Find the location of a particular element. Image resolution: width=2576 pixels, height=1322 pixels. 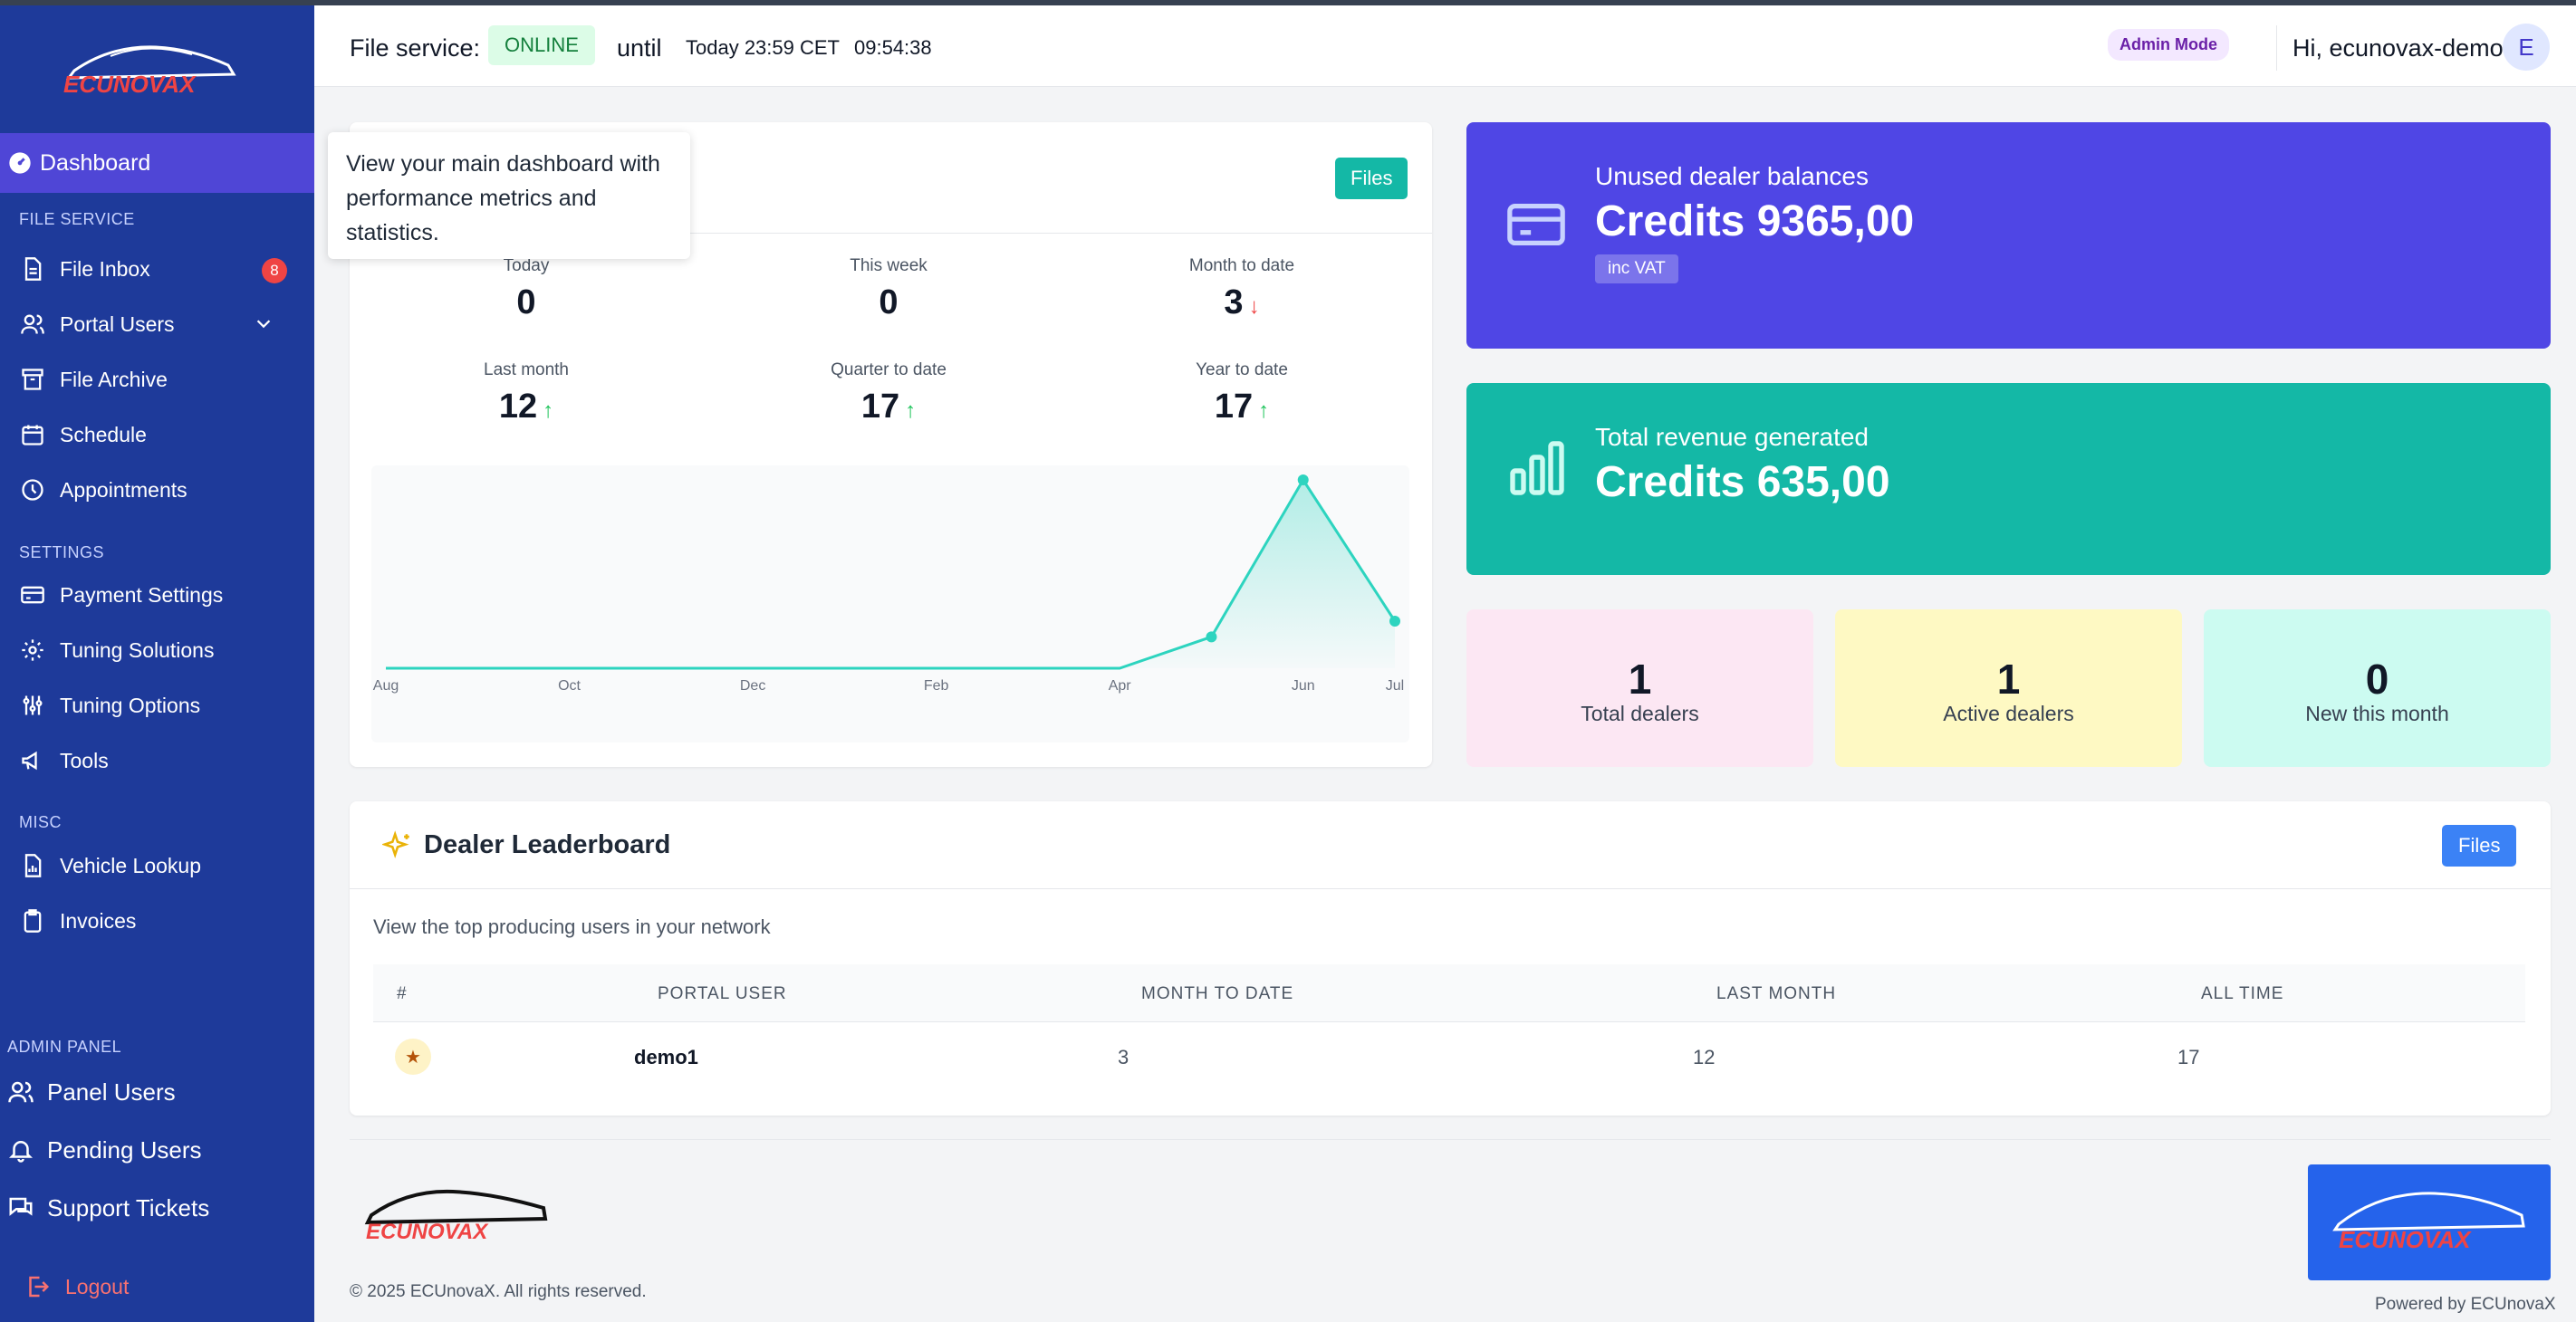

column-header: MONTH TO DATE is located at coordinates (1217, 994).